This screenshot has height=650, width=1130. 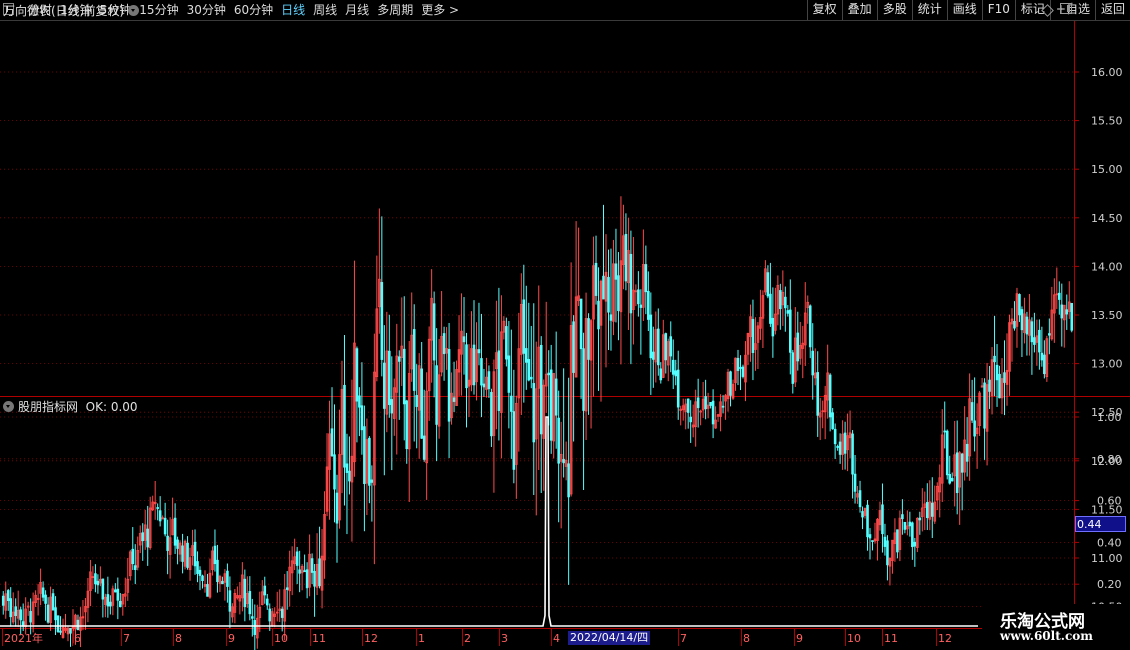 I want to click on indicator-dropdown-icon, so click(x=8, y=406).